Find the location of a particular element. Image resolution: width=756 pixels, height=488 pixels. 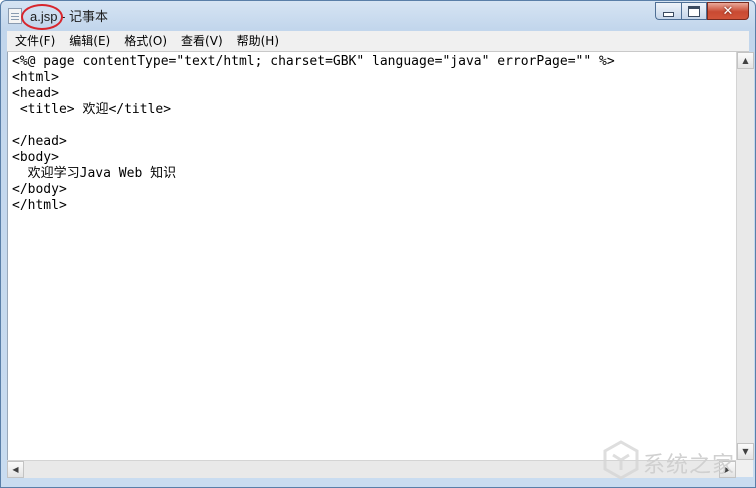

menu-edit: 编辑(E) is located at coordinates (89, 41).